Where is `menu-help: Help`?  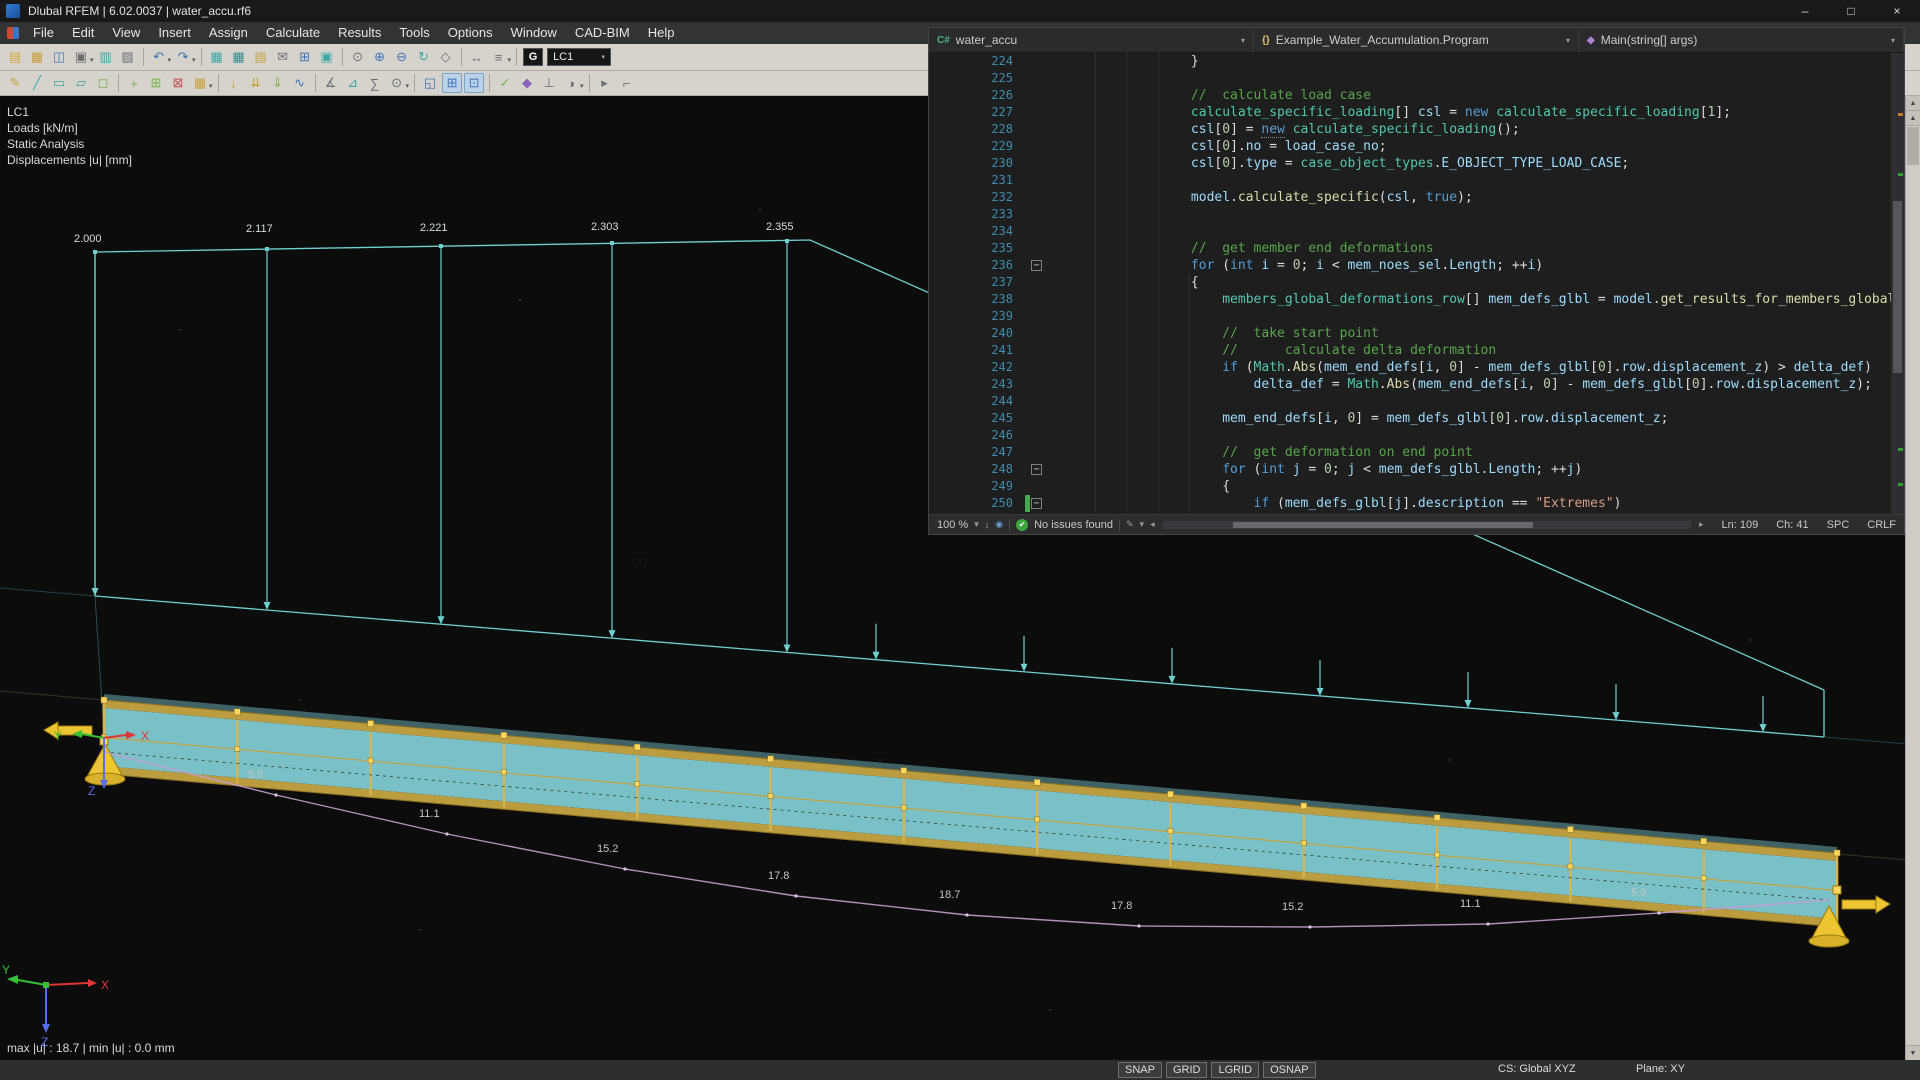
menu-help: Help is located at coordinates (661, 33).